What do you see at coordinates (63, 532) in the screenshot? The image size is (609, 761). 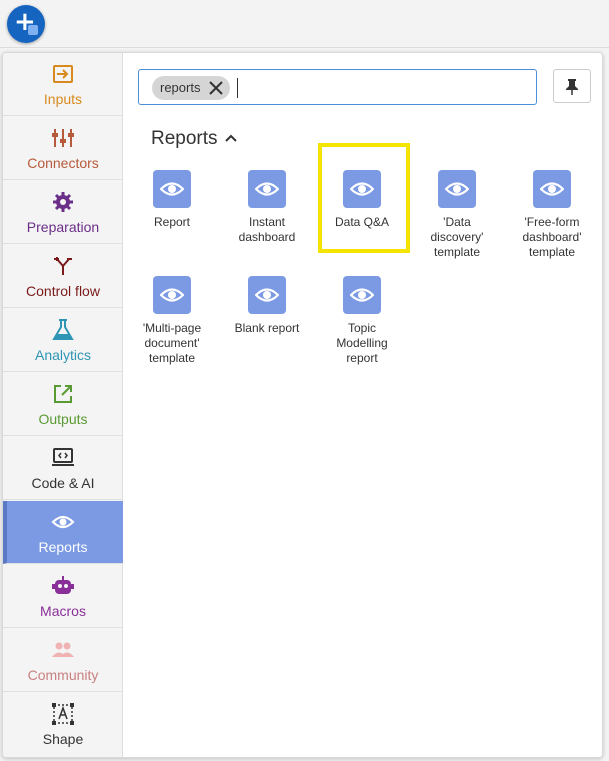 I see `sidebar-item-reports: Reports` at bounding box center [63, 532].